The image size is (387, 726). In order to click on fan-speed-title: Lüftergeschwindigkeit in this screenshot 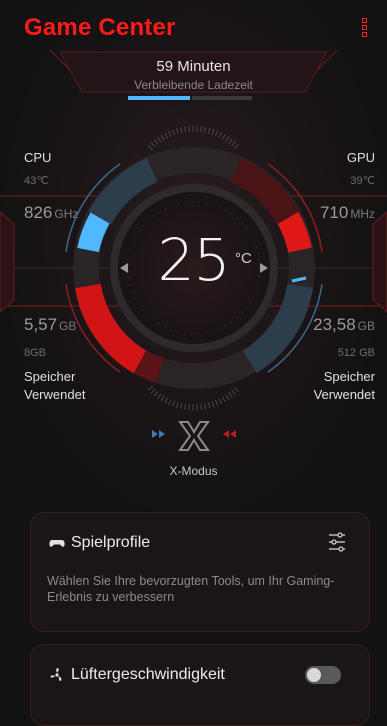, I will do `click(148, 674)`.